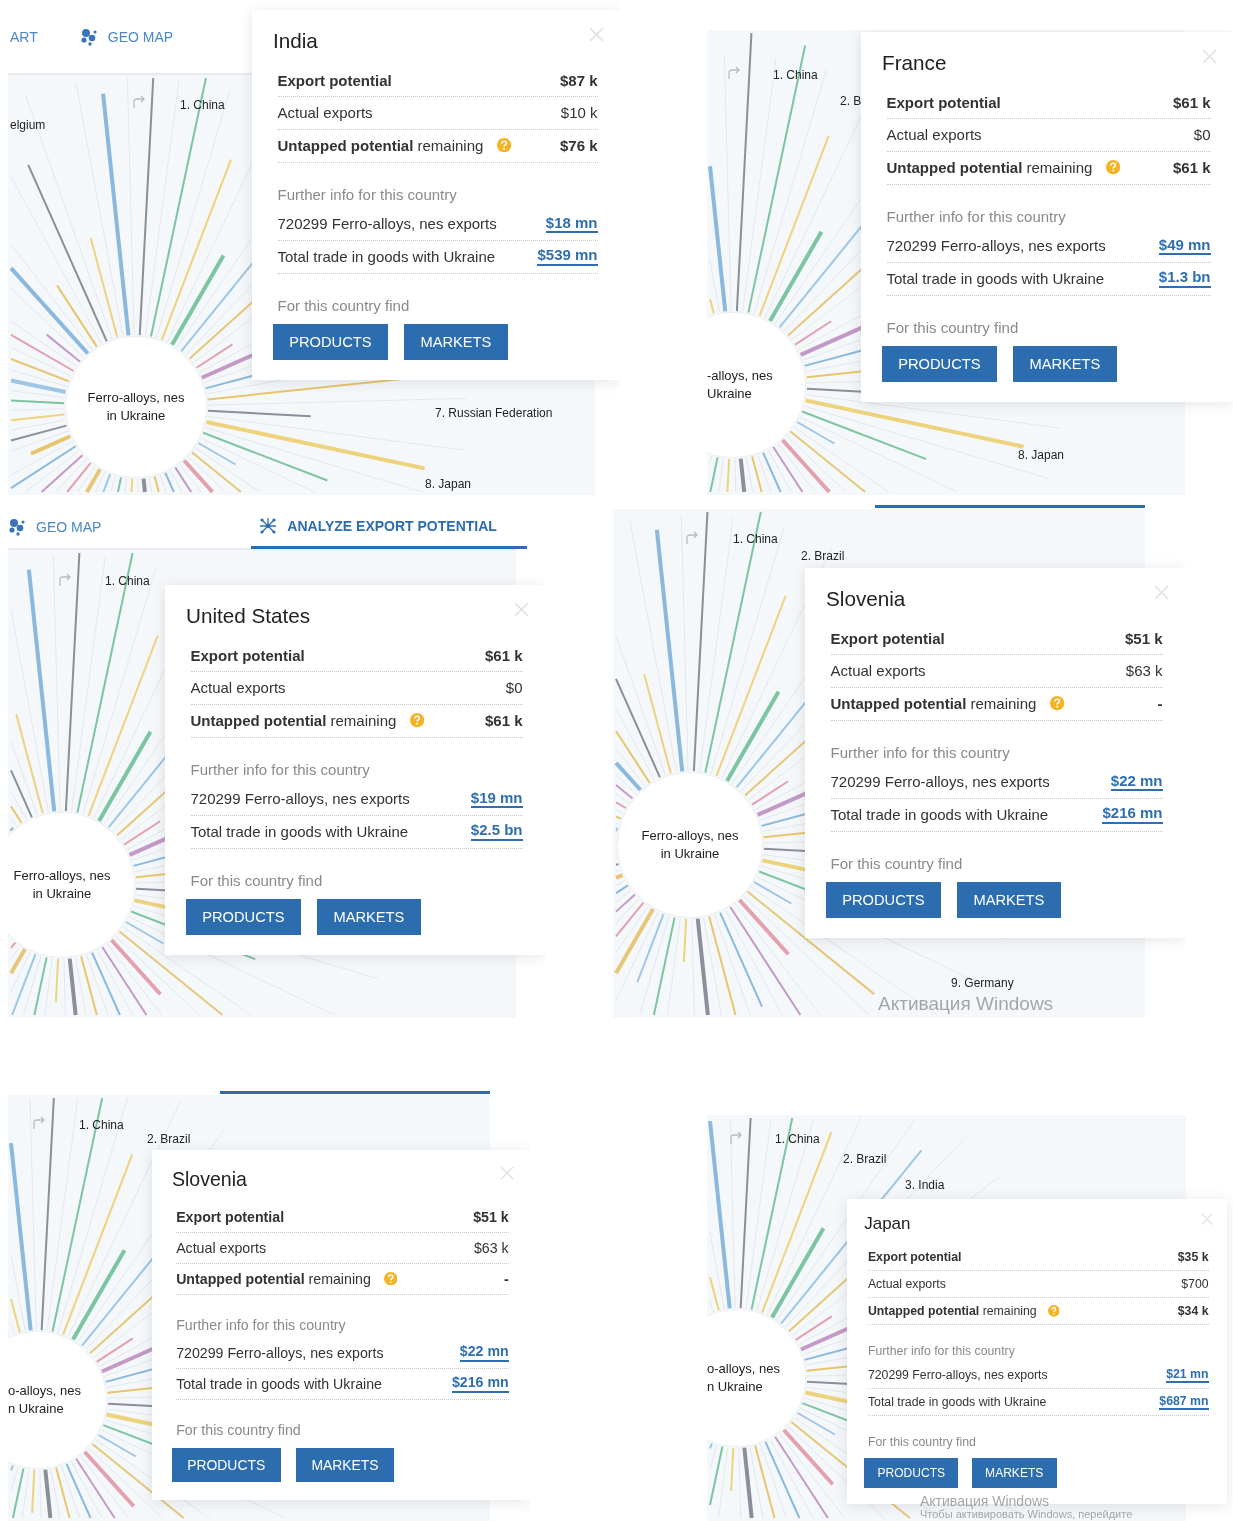 Image resolution: width=1233 pixels, height=1521 pixels. I want to click on info-link: $539 mn, so click(567, 256).